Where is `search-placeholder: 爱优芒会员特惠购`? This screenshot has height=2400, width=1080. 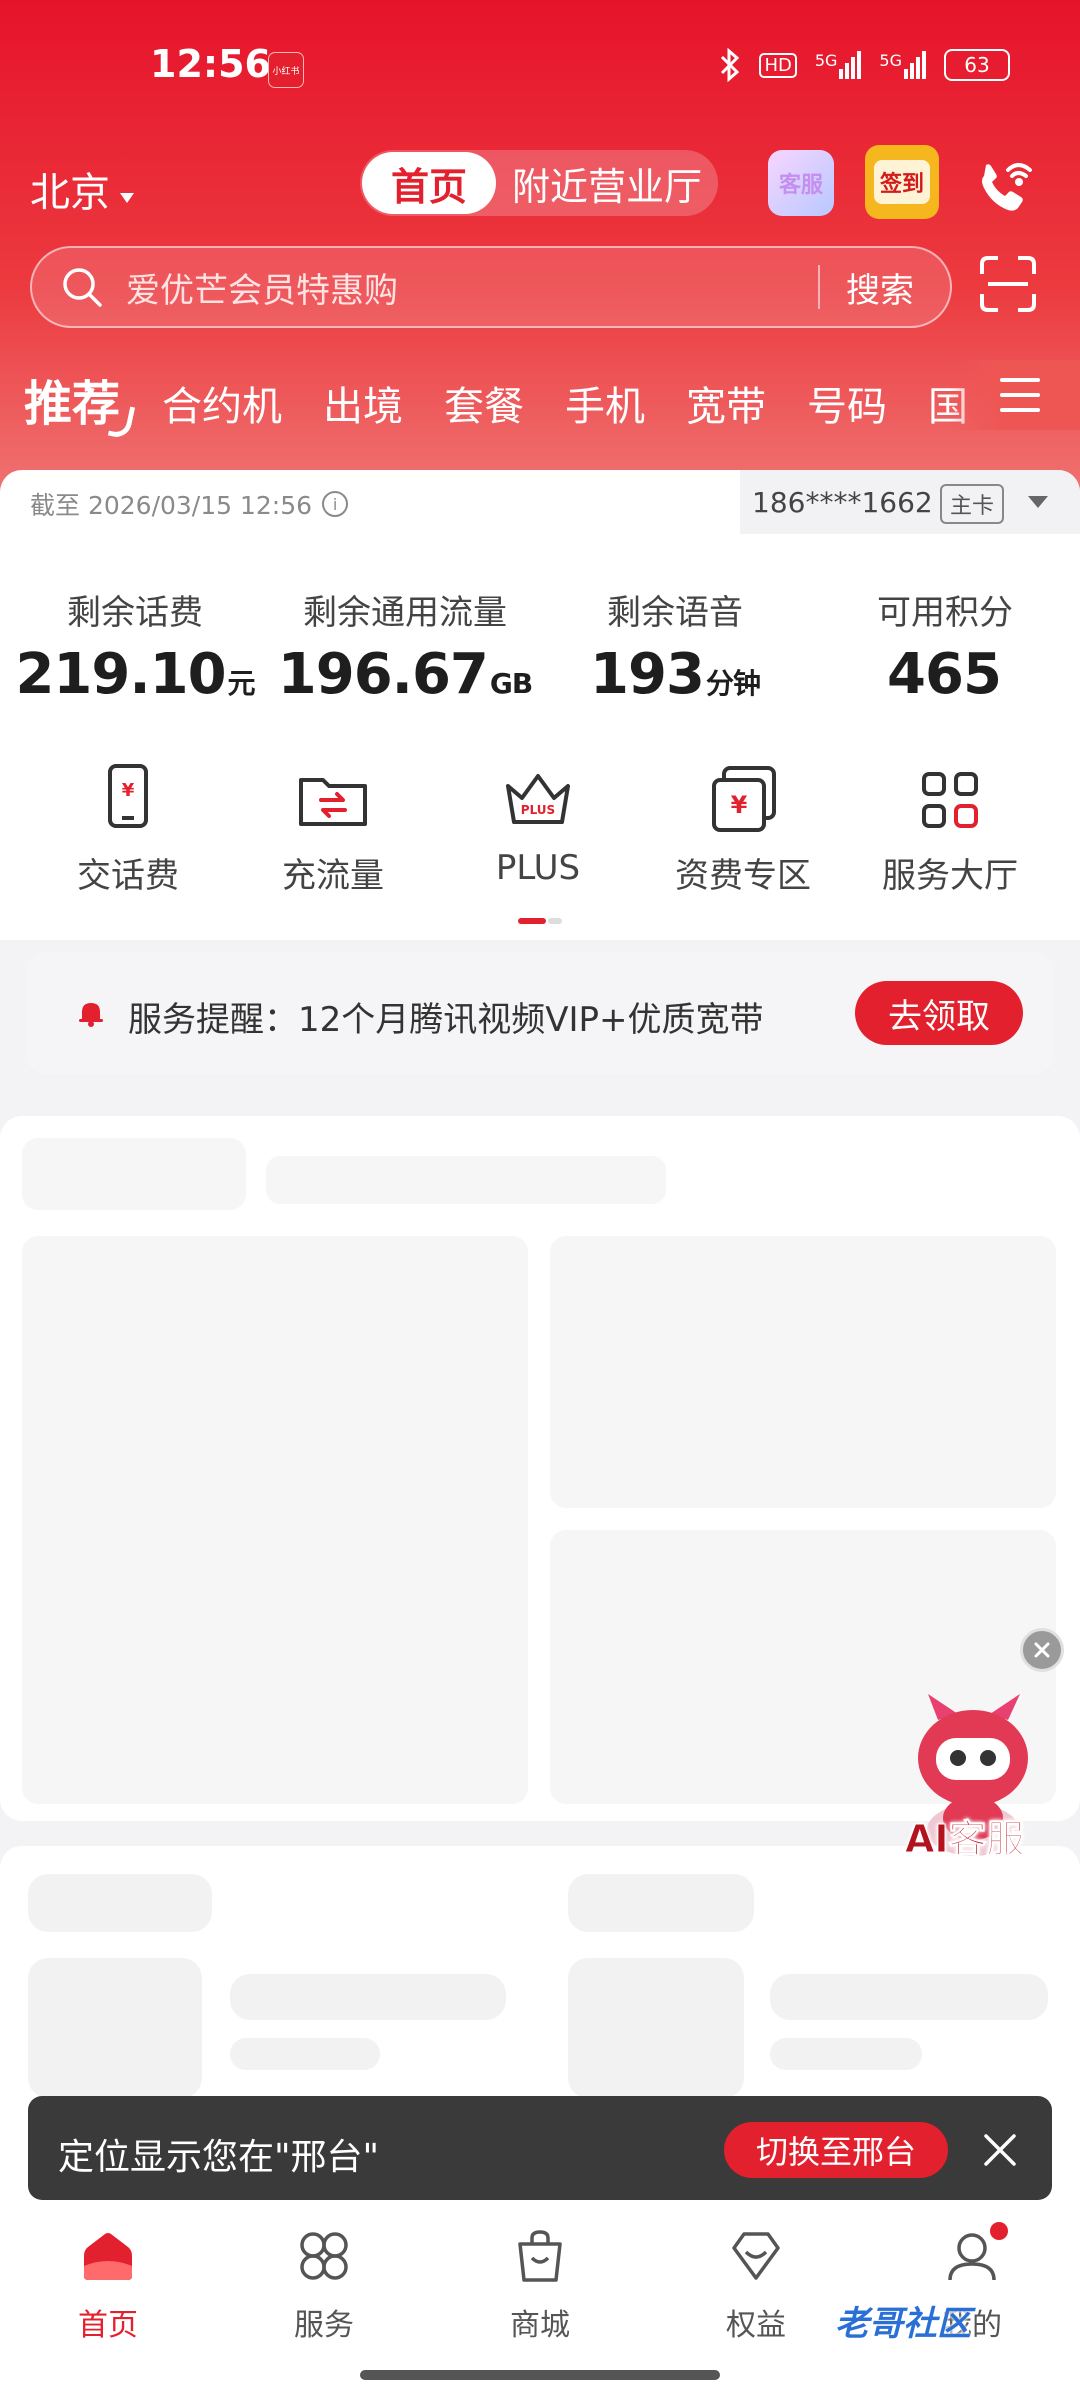 search-placeholder: 爱优芒会员特惠购 is located at coordinates (262, 290).